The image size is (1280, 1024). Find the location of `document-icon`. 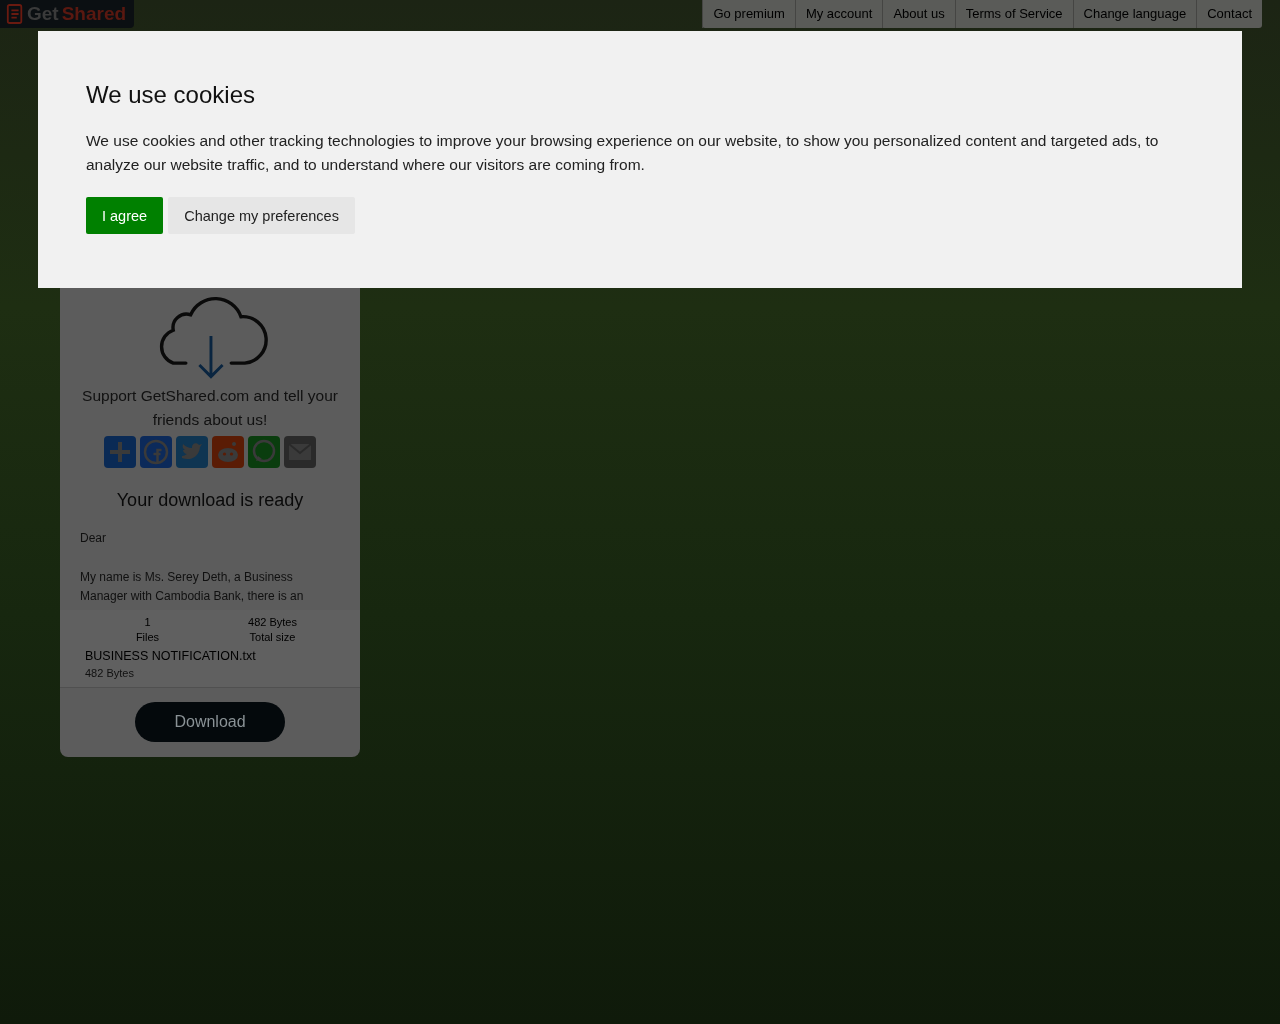

document-icon is located at coordinates (15, 14).